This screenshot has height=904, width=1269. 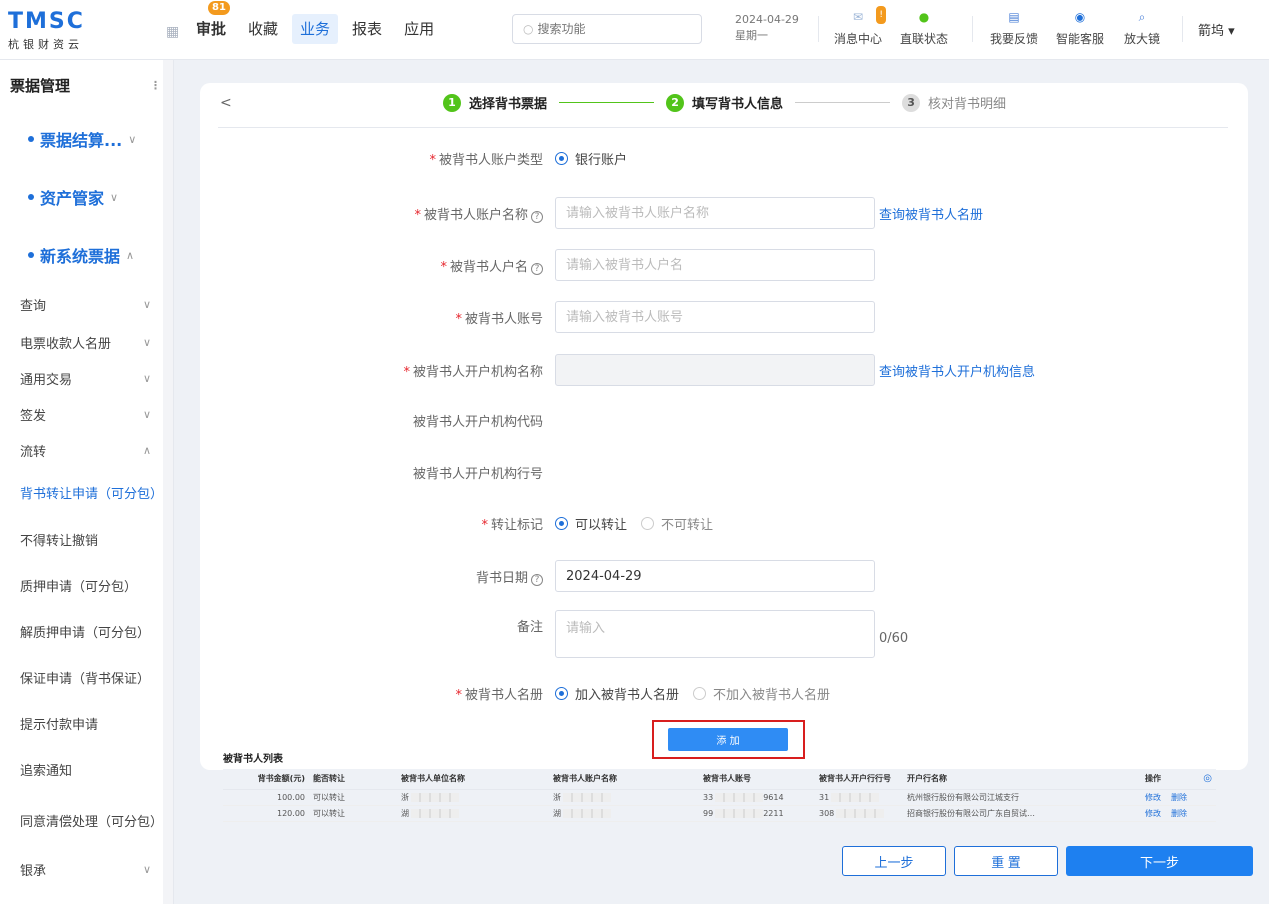 I want to click on masked-text: 308, so click(x=827, y=813).